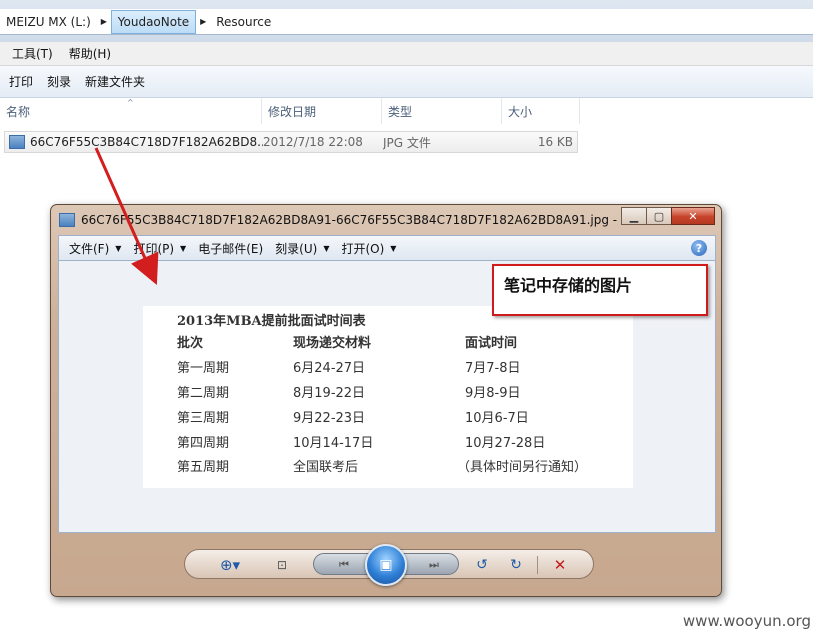  I want to click on file-size: 16 KB, so click(555, 142).